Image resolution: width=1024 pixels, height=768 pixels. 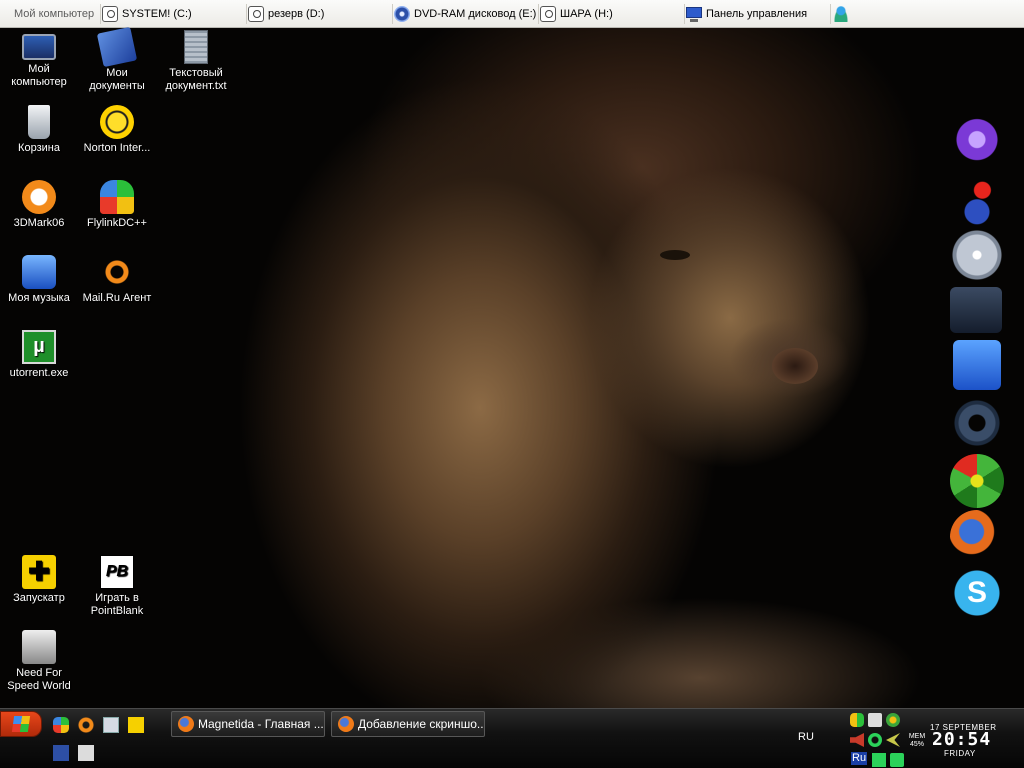 I want to click on drive-c-label: SYSTEM! (C:), so click(x=157, y=14).